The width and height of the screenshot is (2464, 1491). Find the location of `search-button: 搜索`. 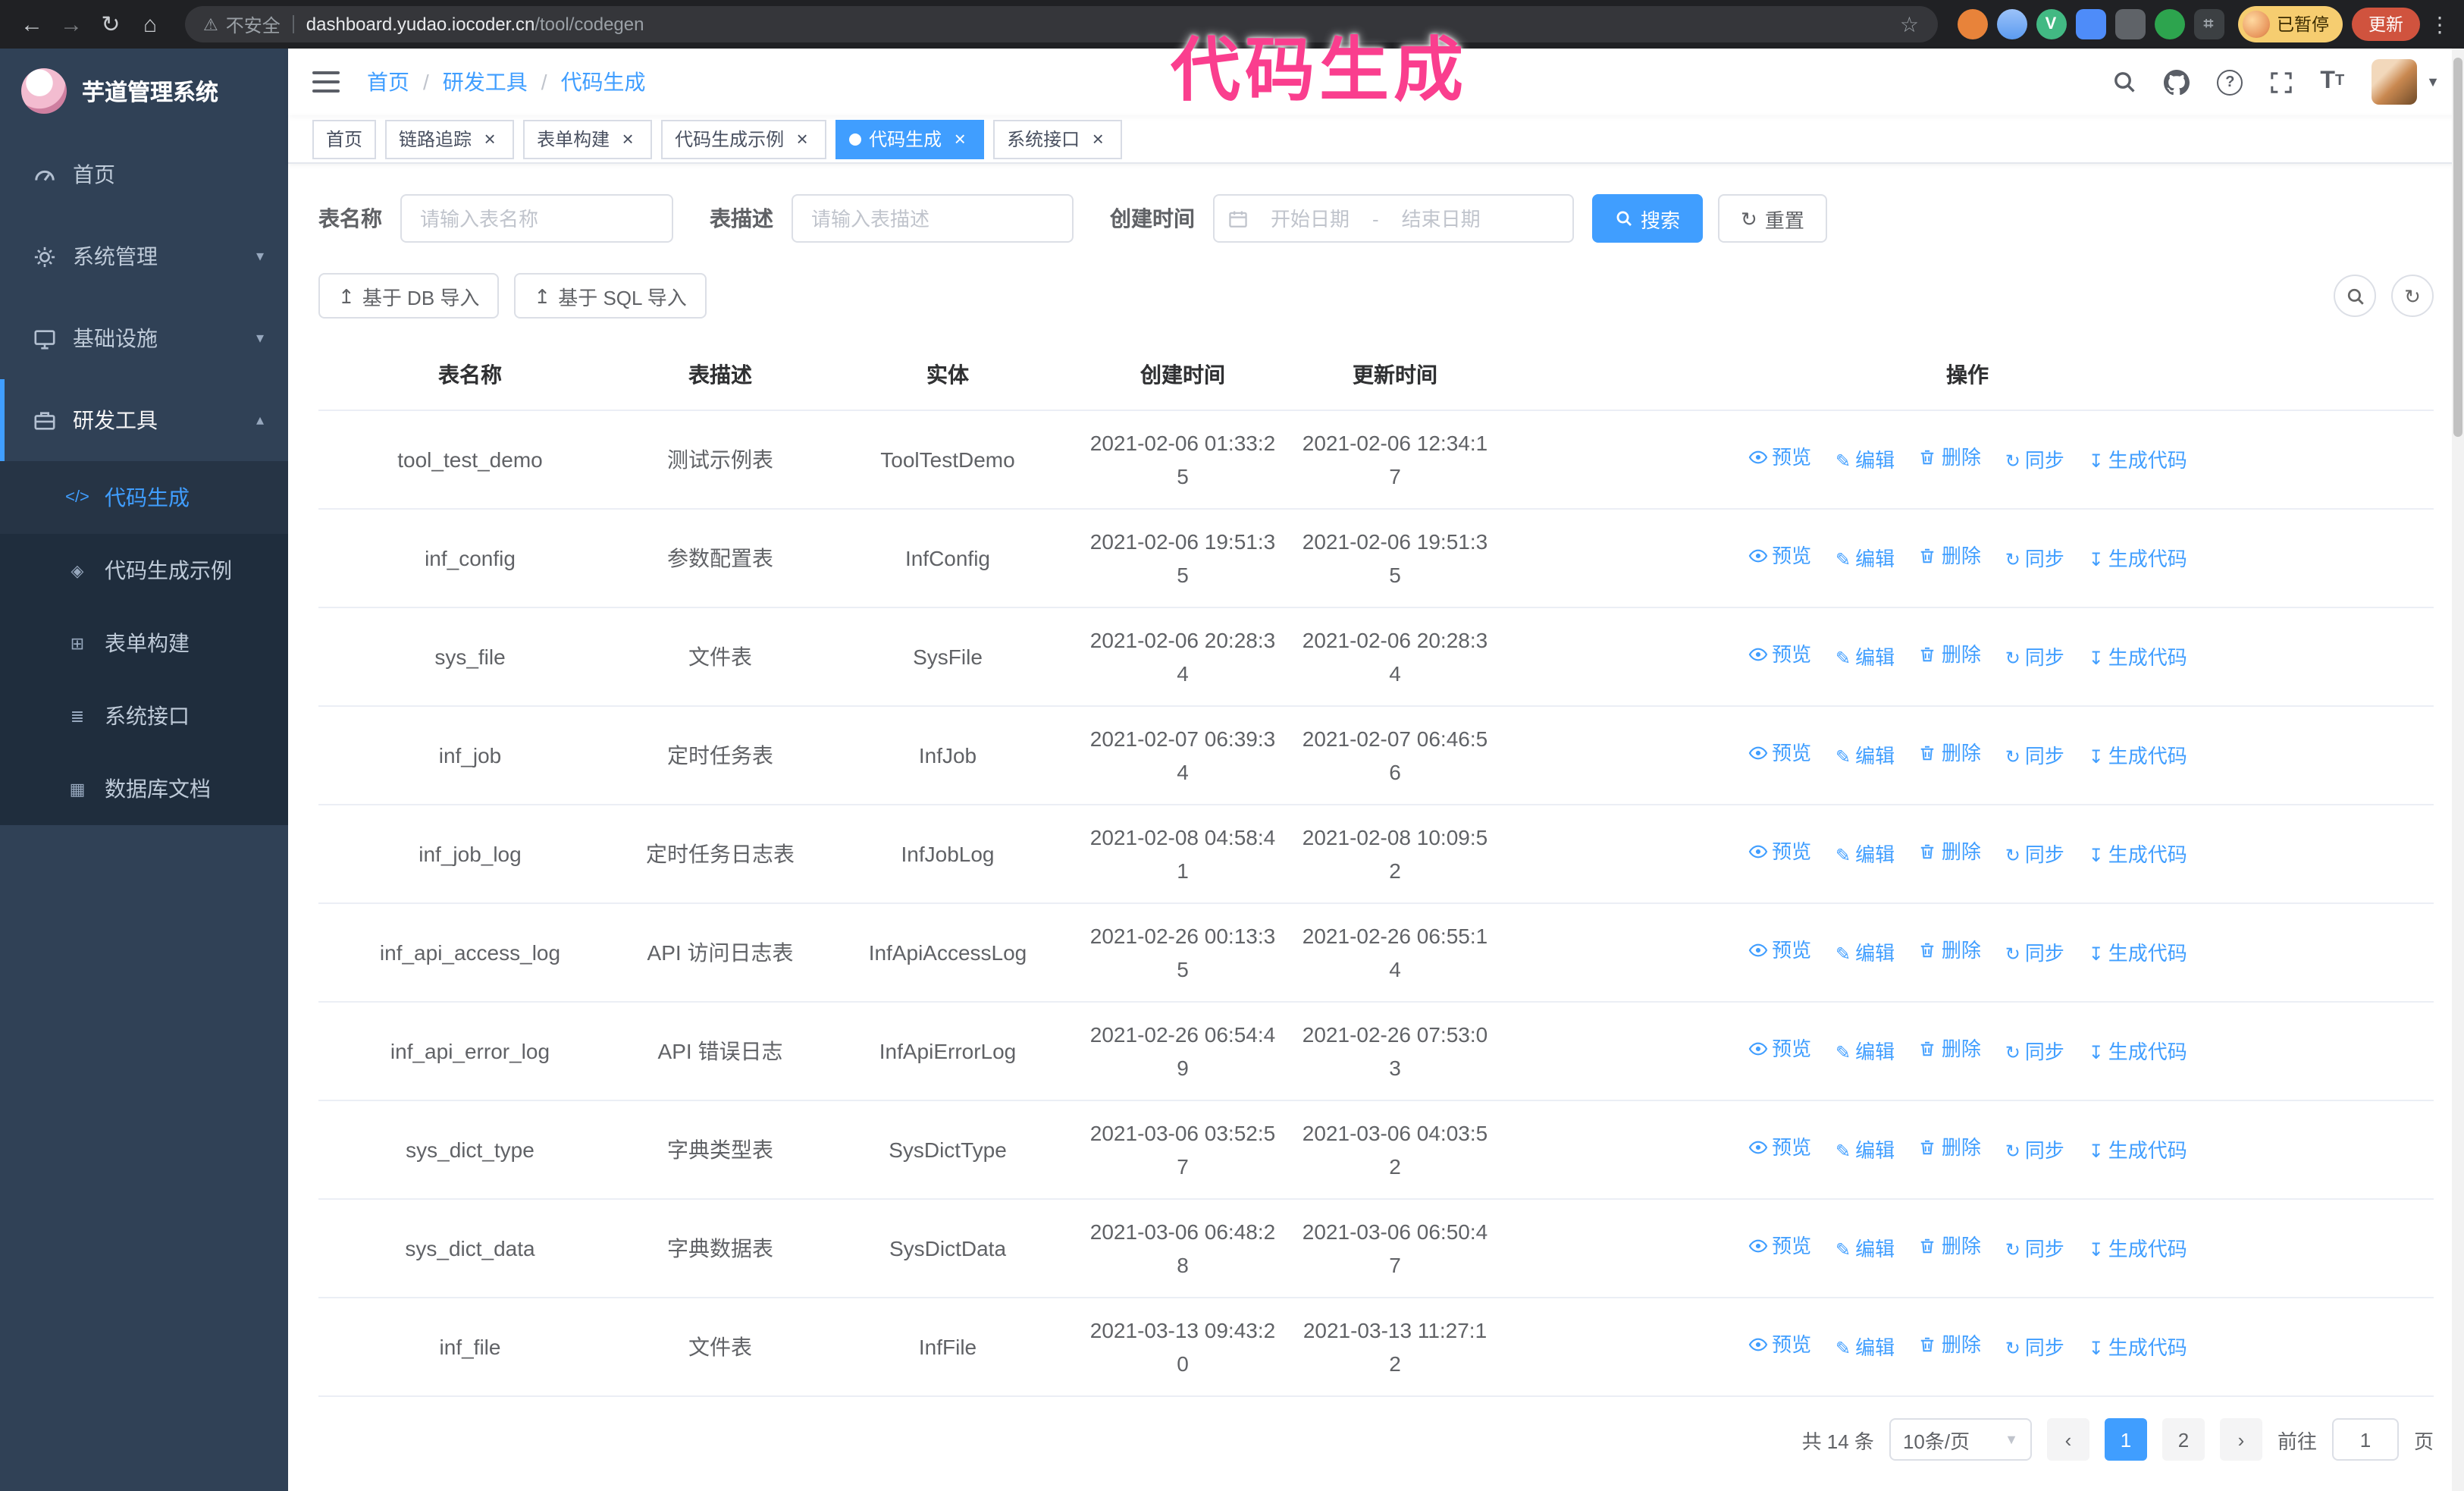

search-button: 搜索 is located at coordinates (1648, 218).